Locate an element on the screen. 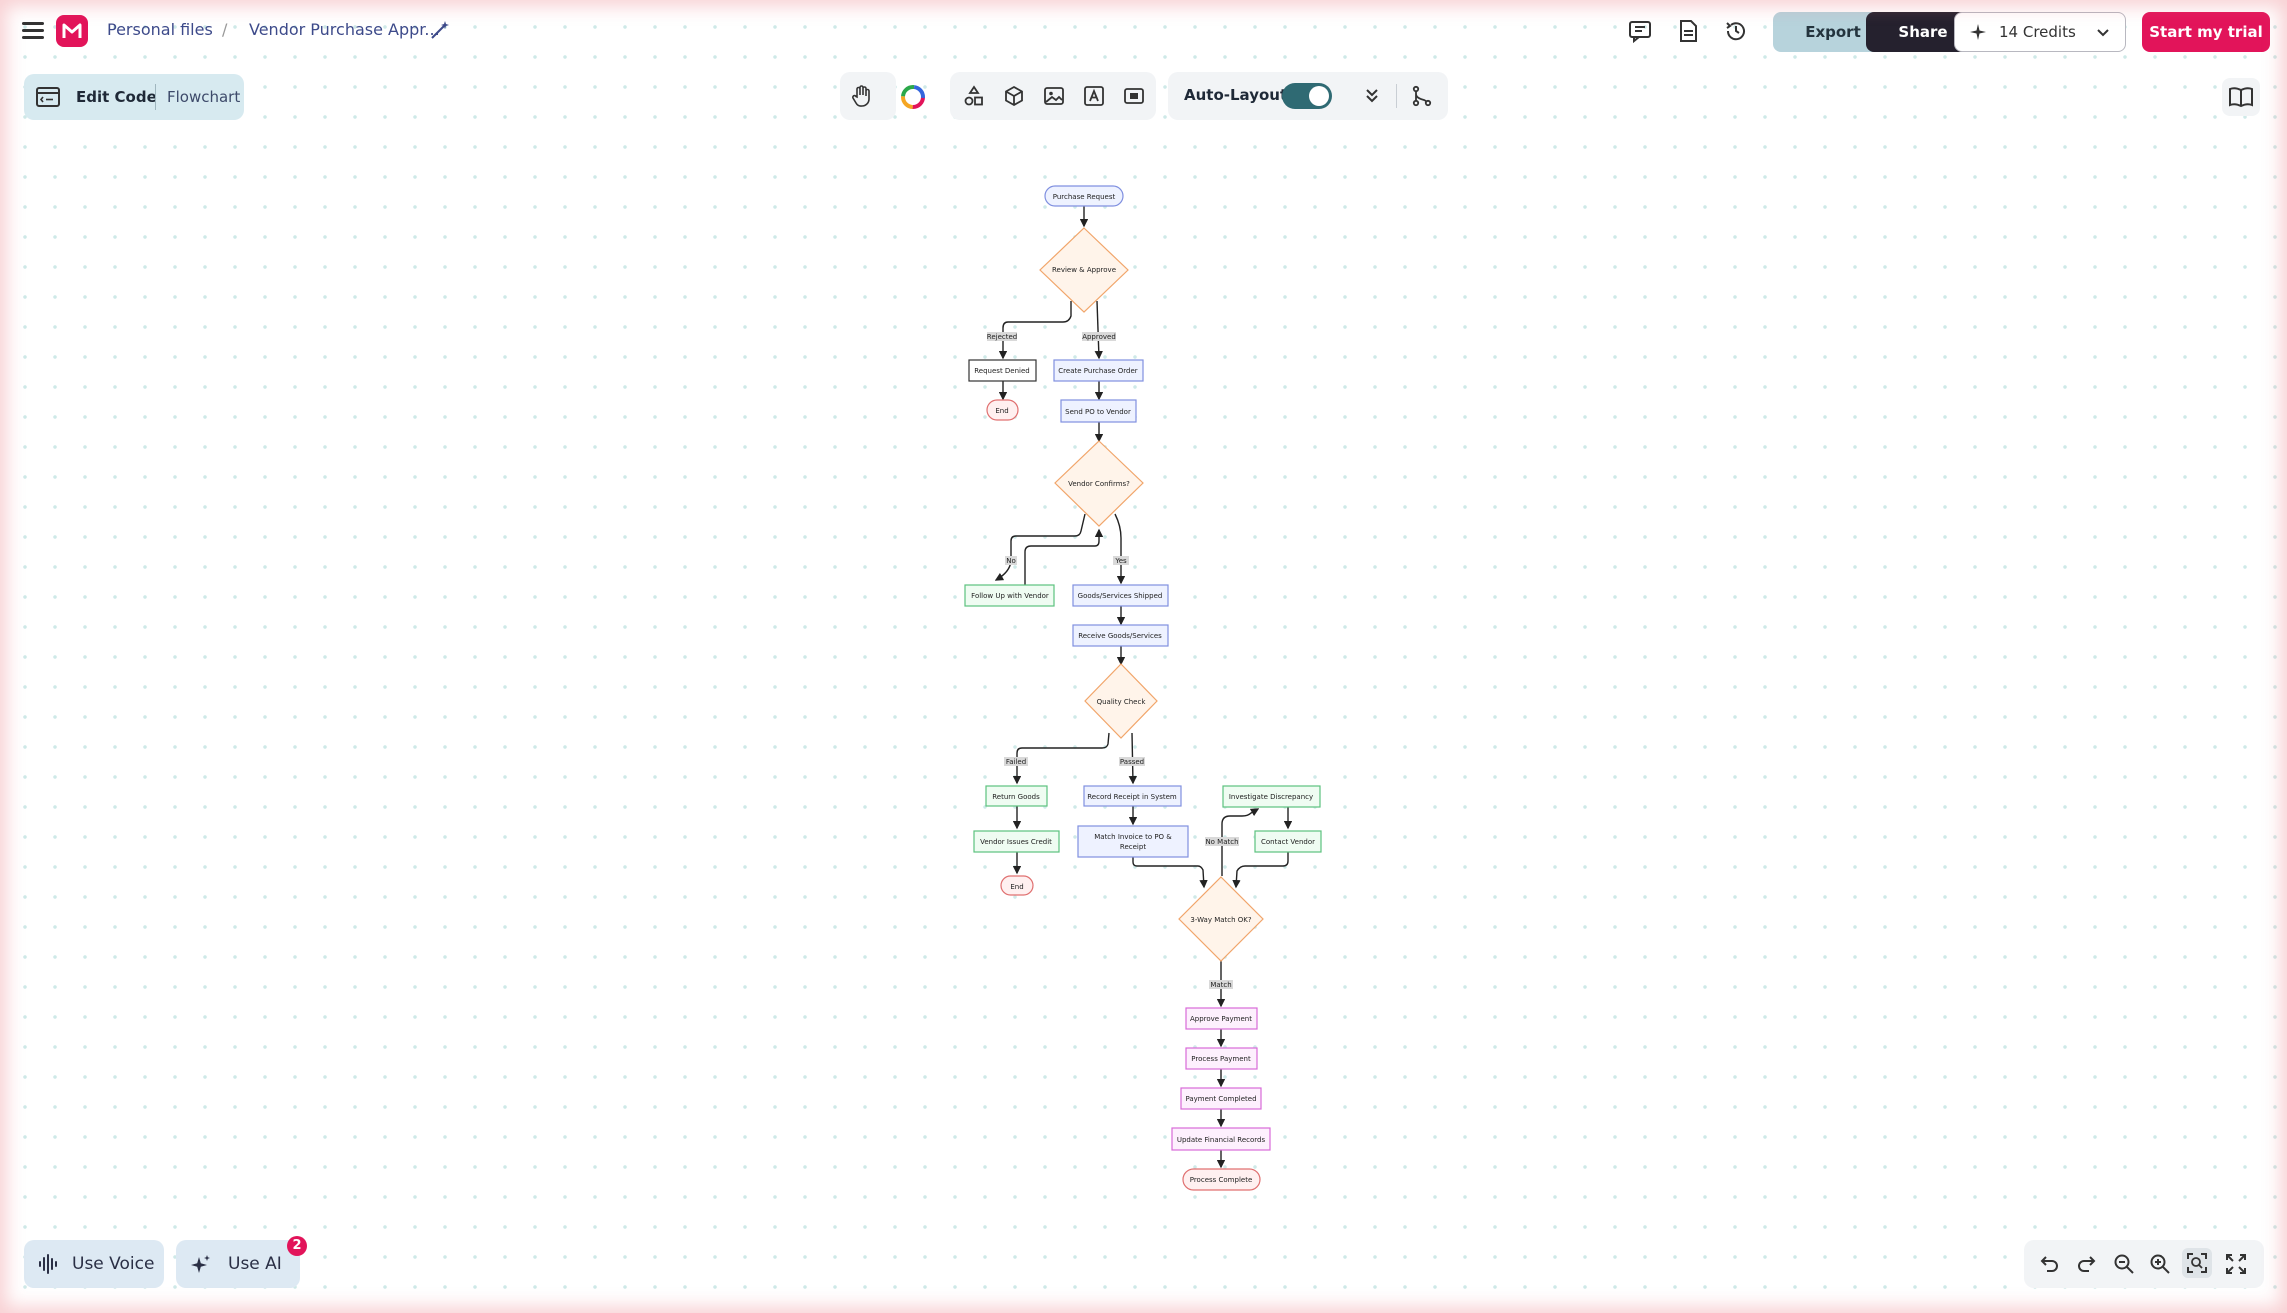 The width and height of the screenshot is (2287, 1313). use-voice-label: Use Voice is located at coordinates (113, 1264).